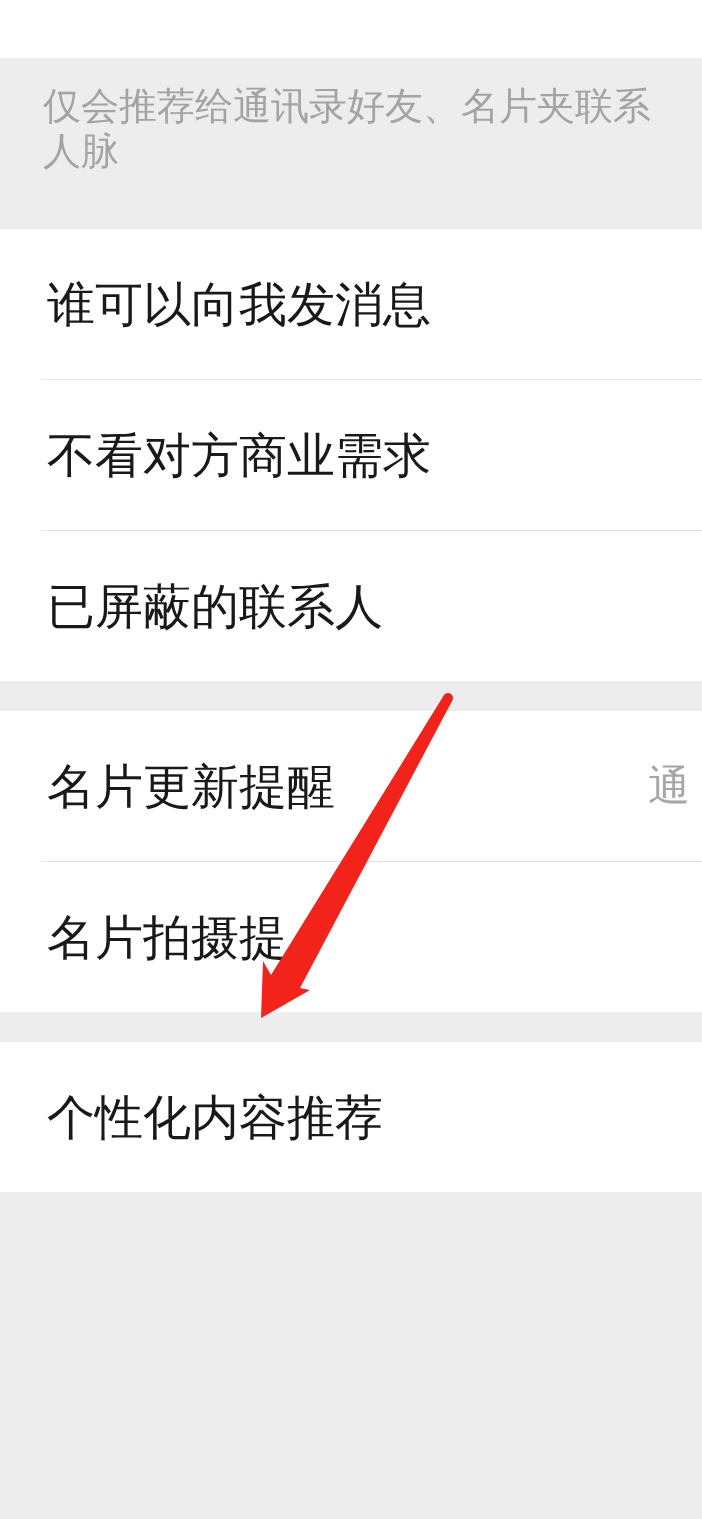 The width and height of the screenshot is (702, 1519). I want to click on hint-text: 人脉, so click(81, 151).